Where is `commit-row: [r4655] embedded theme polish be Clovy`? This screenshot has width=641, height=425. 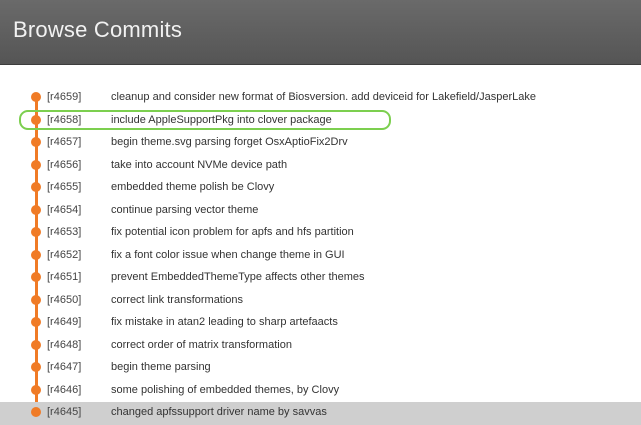
commit-row: [r4655] embedded theme polish be Clovy is located at coordinates (320, 188).